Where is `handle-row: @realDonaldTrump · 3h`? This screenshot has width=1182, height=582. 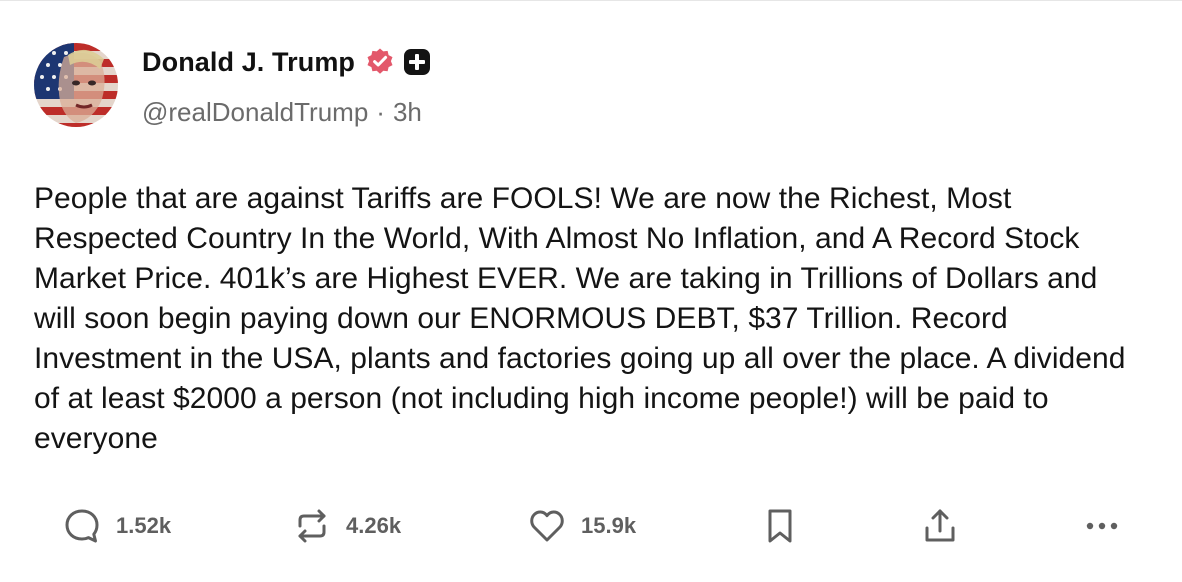 handle-row: @realDonaldTrump · 3h is located at coordinates (286, 112).